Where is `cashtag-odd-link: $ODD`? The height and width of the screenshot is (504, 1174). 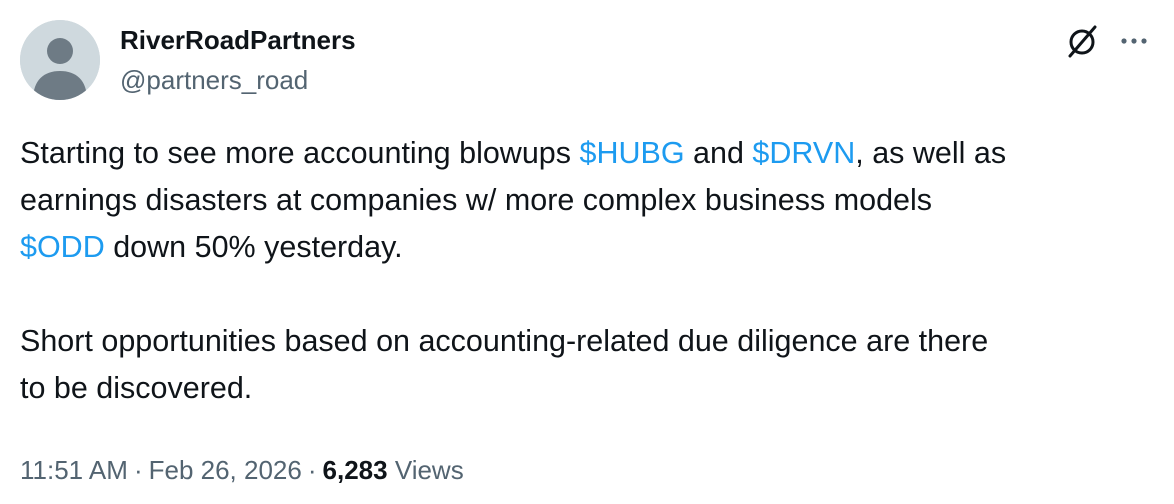
cashtag-odd-link: $ODD is located at coordinates (62, 247).